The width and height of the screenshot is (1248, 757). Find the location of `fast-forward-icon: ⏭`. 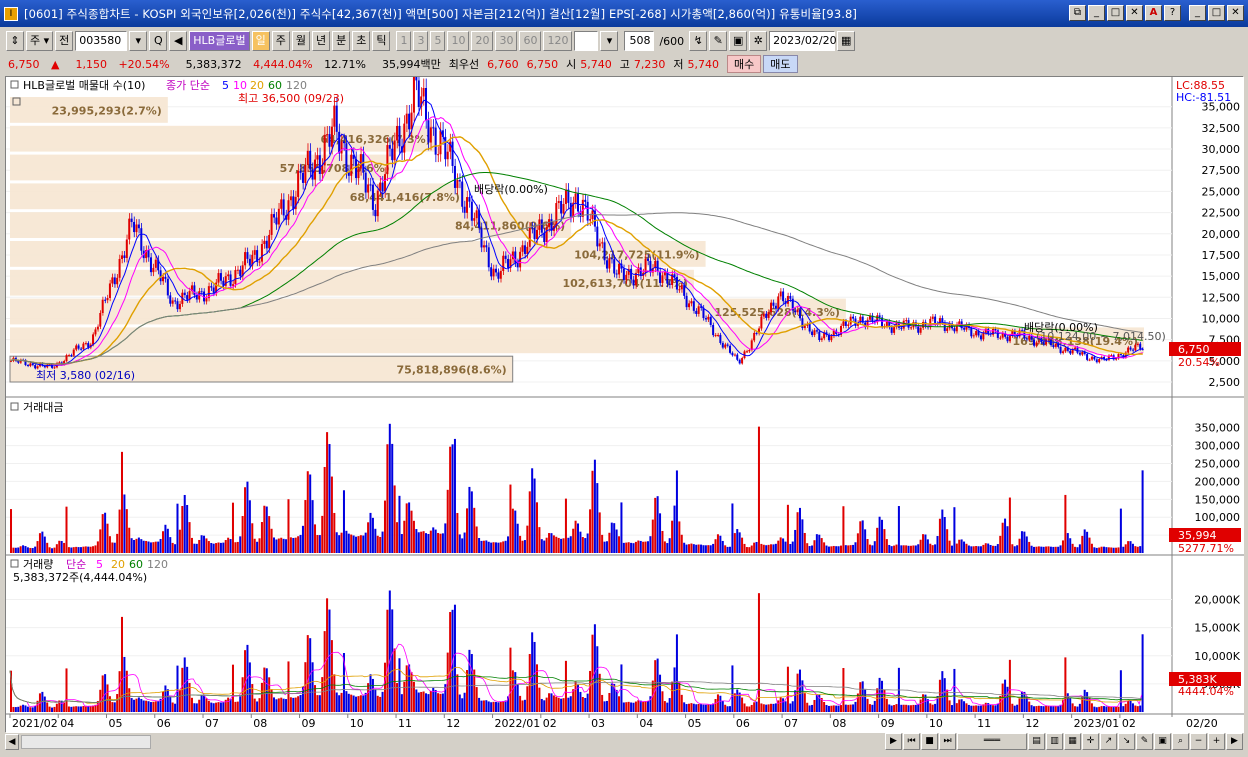

fast-forward-icon: ⏭ is located at coordinates (947, 741).